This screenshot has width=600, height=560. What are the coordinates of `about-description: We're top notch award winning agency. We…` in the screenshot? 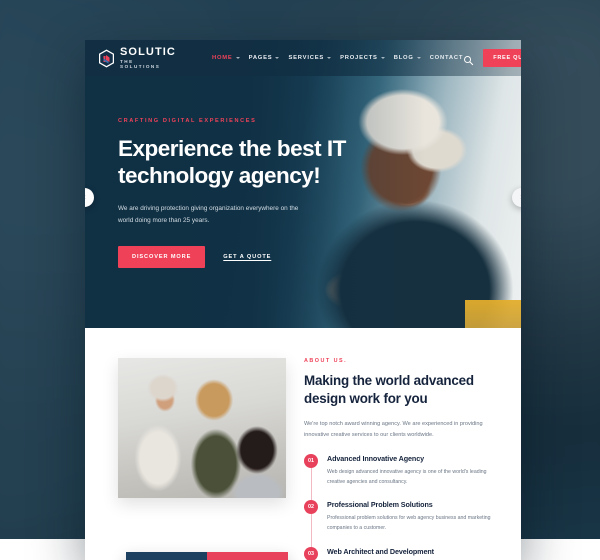 It's located at (400, 430).